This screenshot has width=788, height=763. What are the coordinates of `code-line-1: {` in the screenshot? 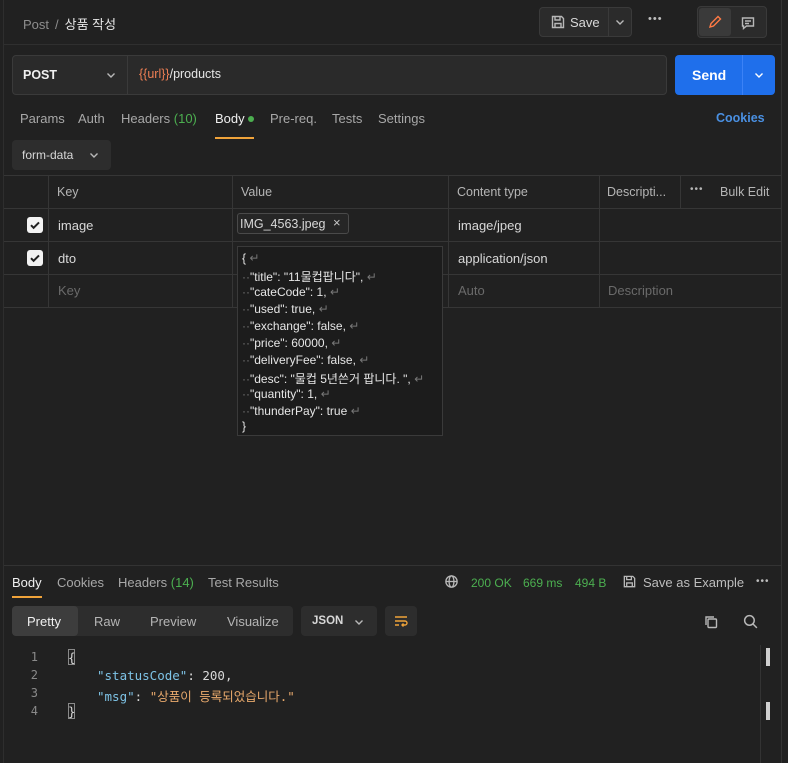 It's located at (72, 657).